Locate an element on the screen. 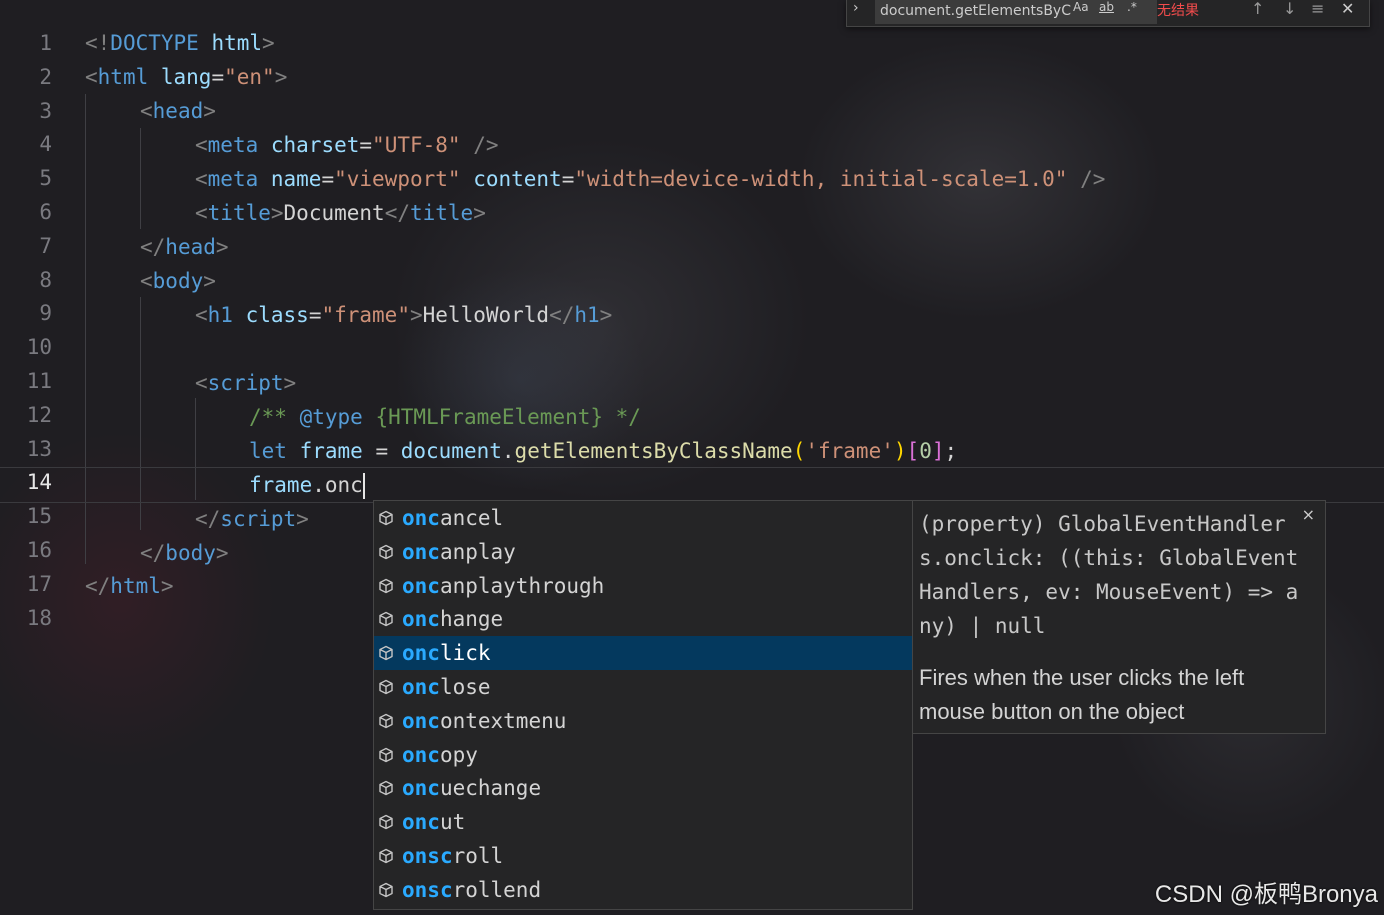 The width and height of the screenshot is (1384, 915). code-line-1: <!DOCTYPE html> is located at coordinates (180, 43).